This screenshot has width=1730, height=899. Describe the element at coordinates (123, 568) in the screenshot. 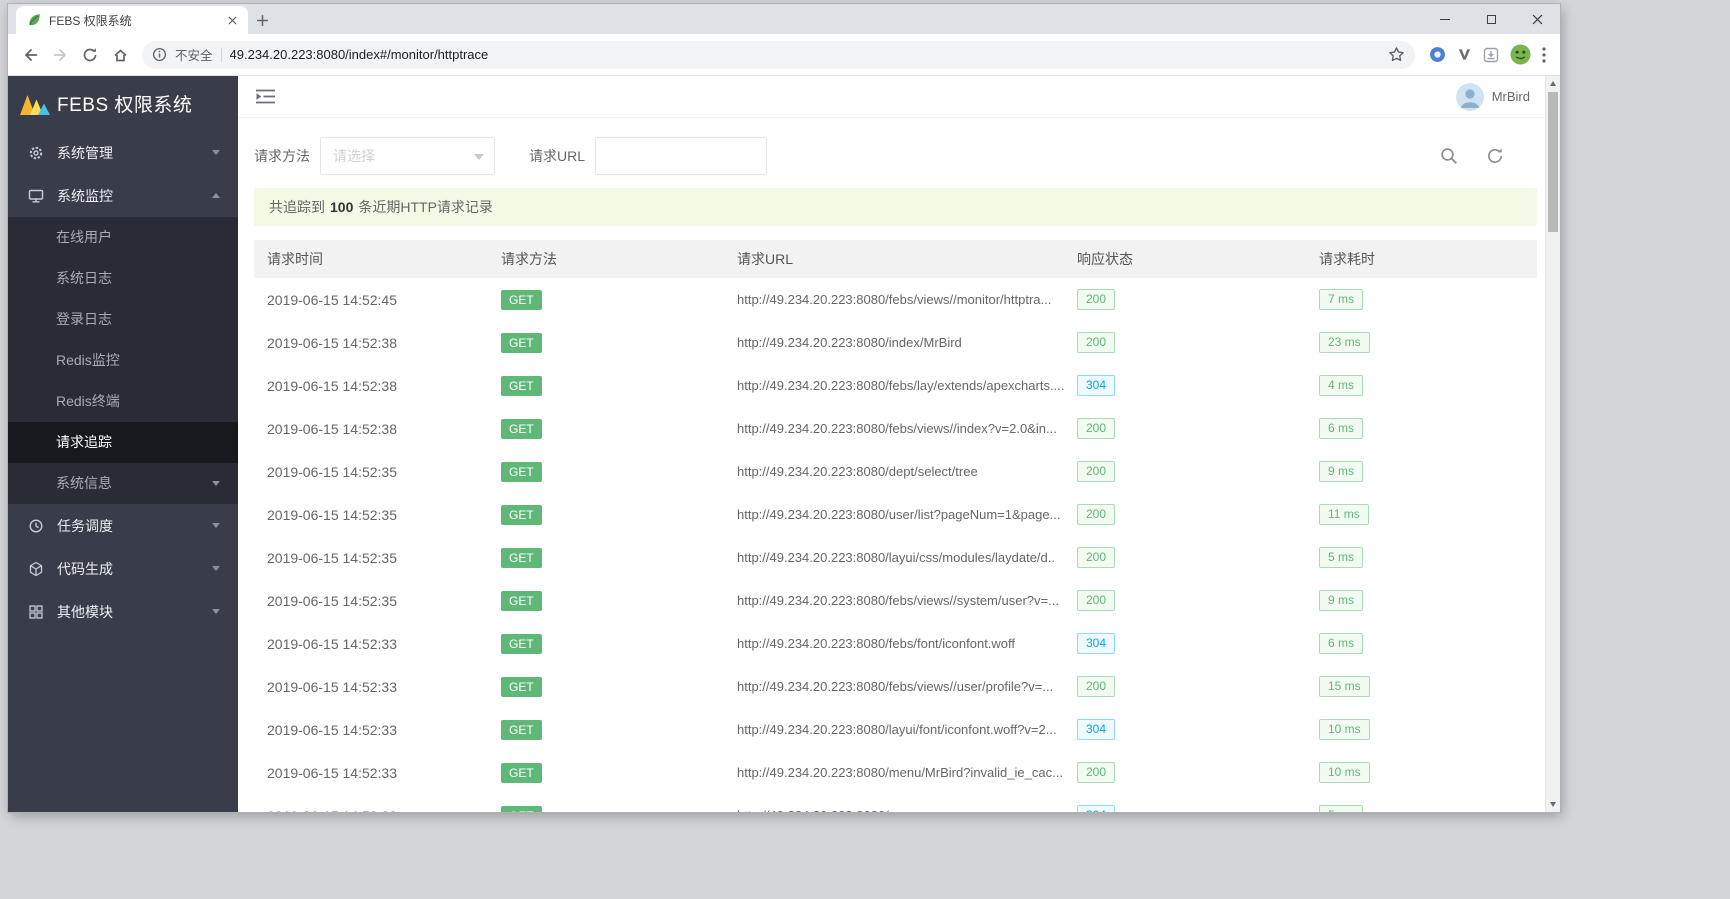

I see `sidebar-menu-item: 代码生成` at that location.